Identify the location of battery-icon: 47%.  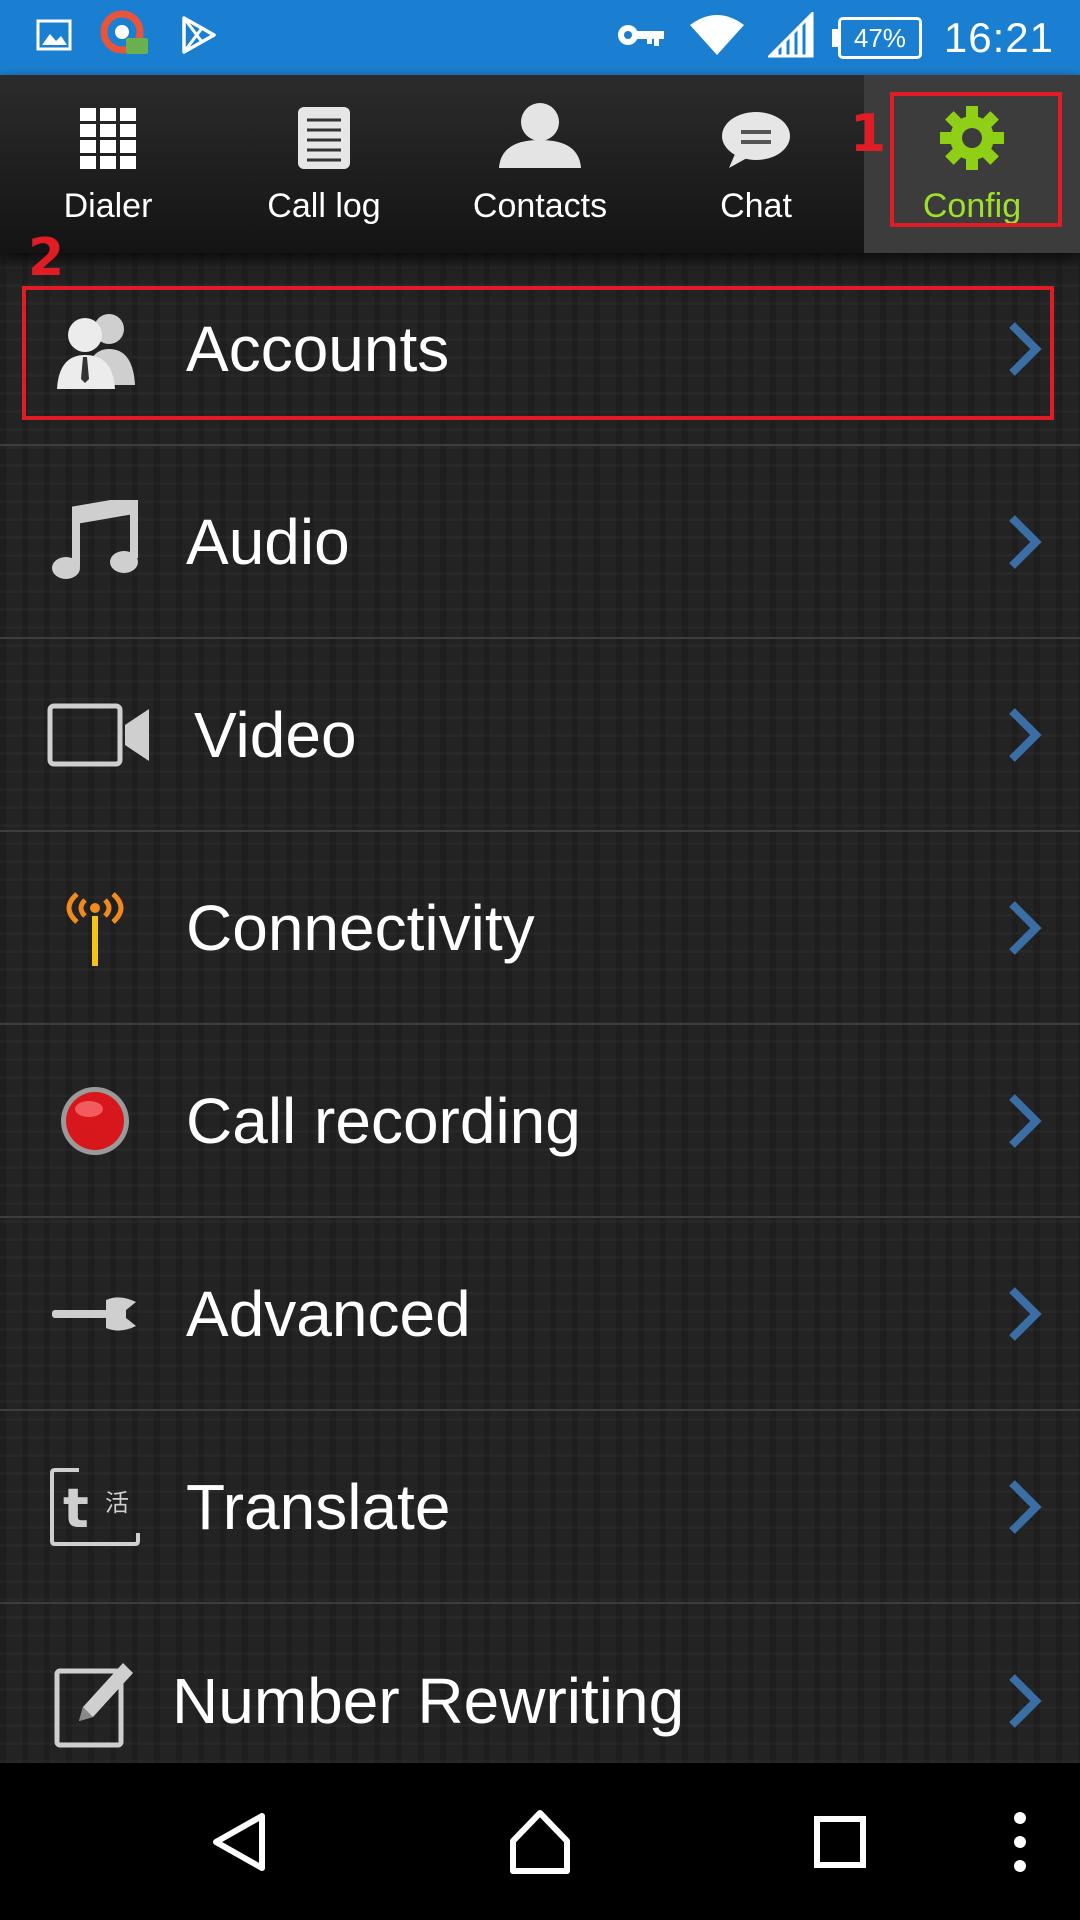
(876, 37).